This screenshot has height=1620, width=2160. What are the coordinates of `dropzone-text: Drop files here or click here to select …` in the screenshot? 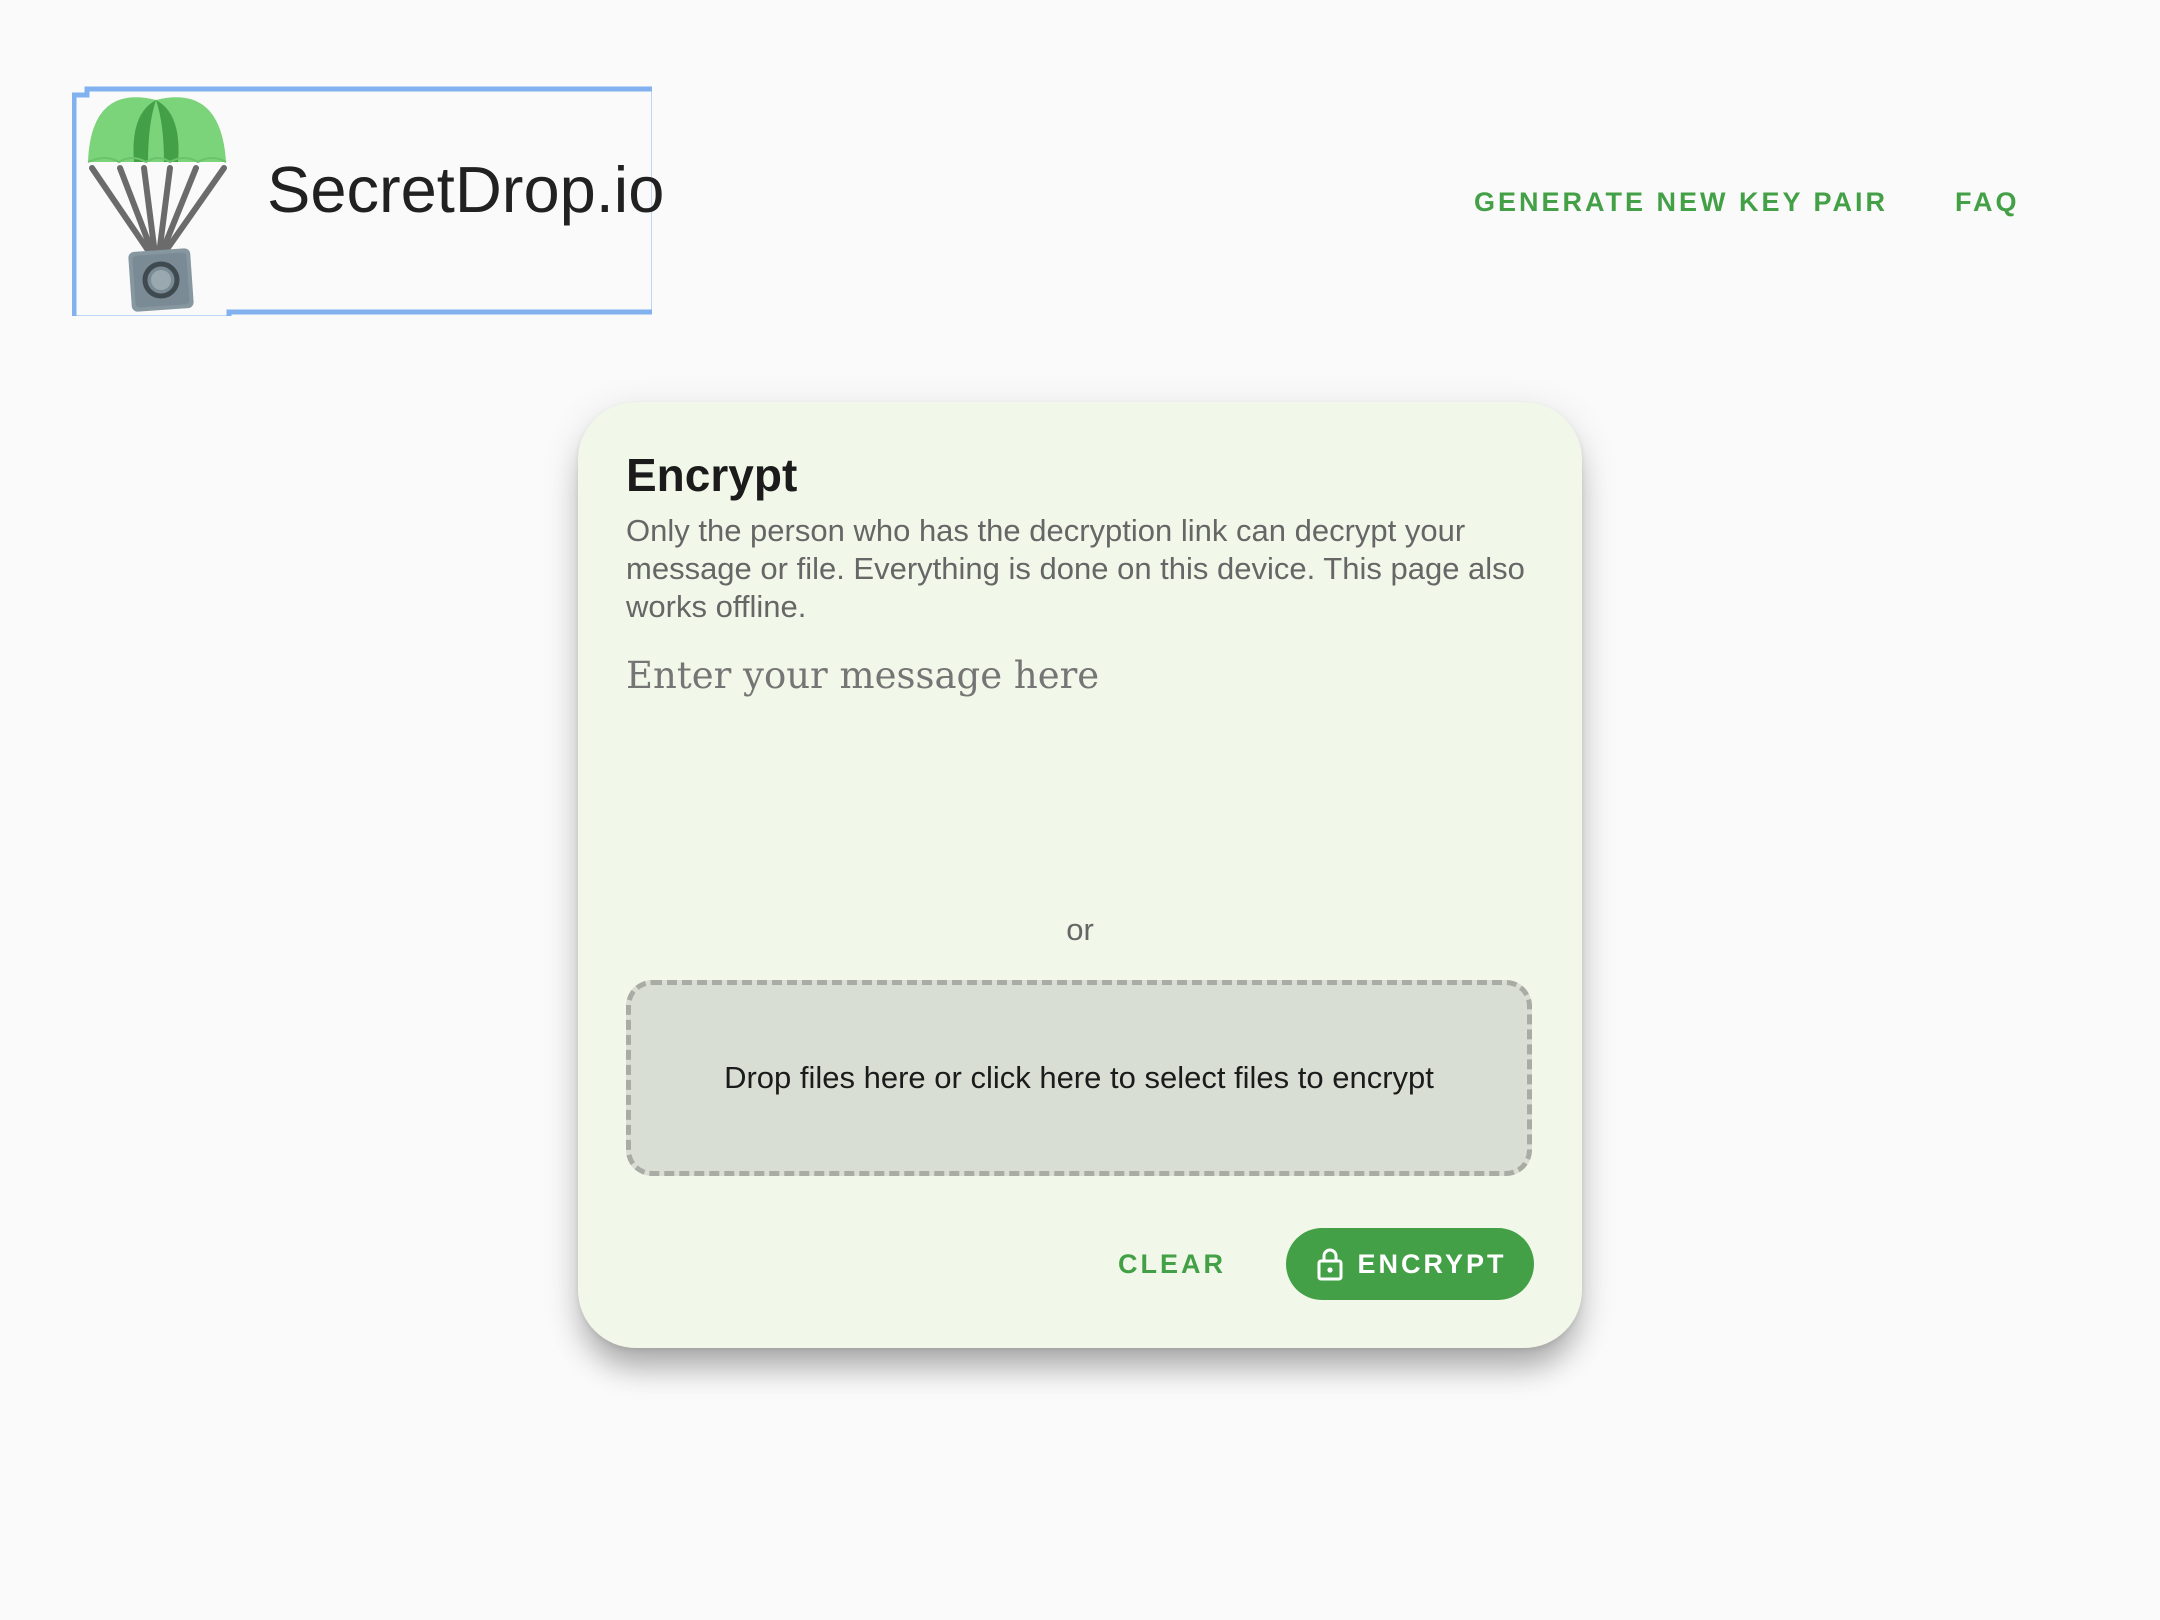 It's located at (1079, 1077).